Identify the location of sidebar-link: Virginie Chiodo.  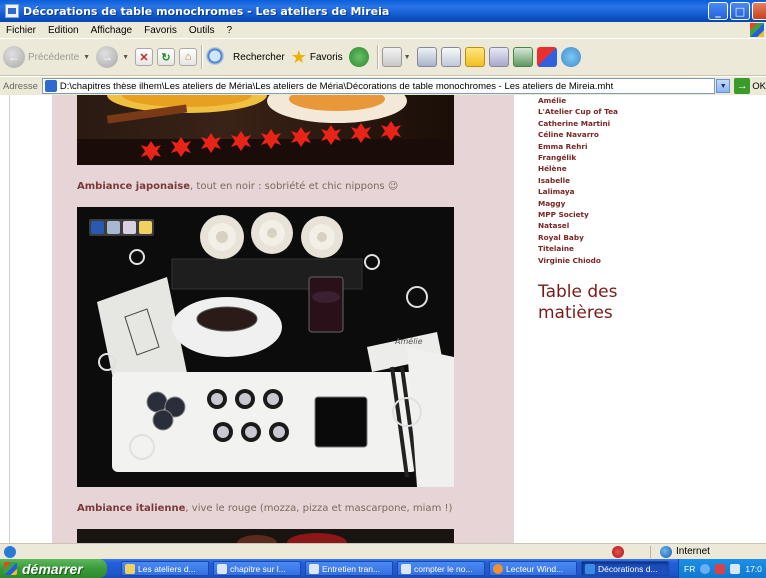
(648, 260).